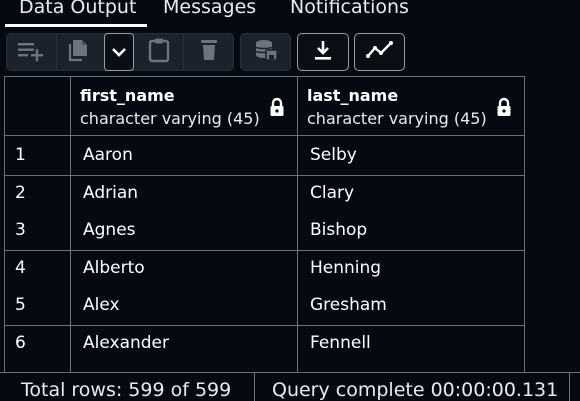 The image size is (580, 401). Describe the element at coordinates (264, 305) in the screenshot. I see `table-row: 5 Alex Gresham` at that location.